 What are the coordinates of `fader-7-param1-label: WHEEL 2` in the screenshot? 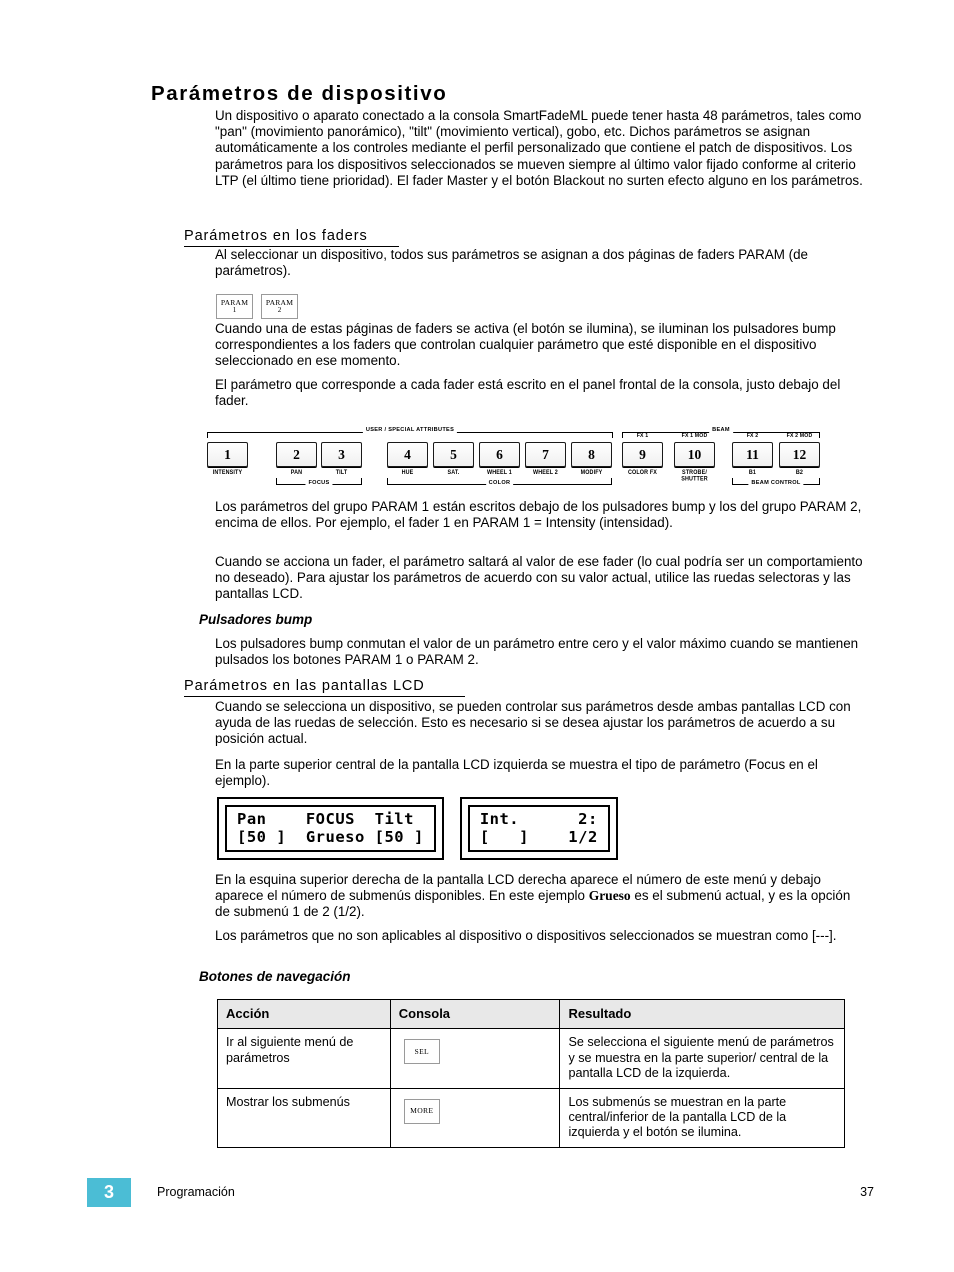 It's located at (545, 472).